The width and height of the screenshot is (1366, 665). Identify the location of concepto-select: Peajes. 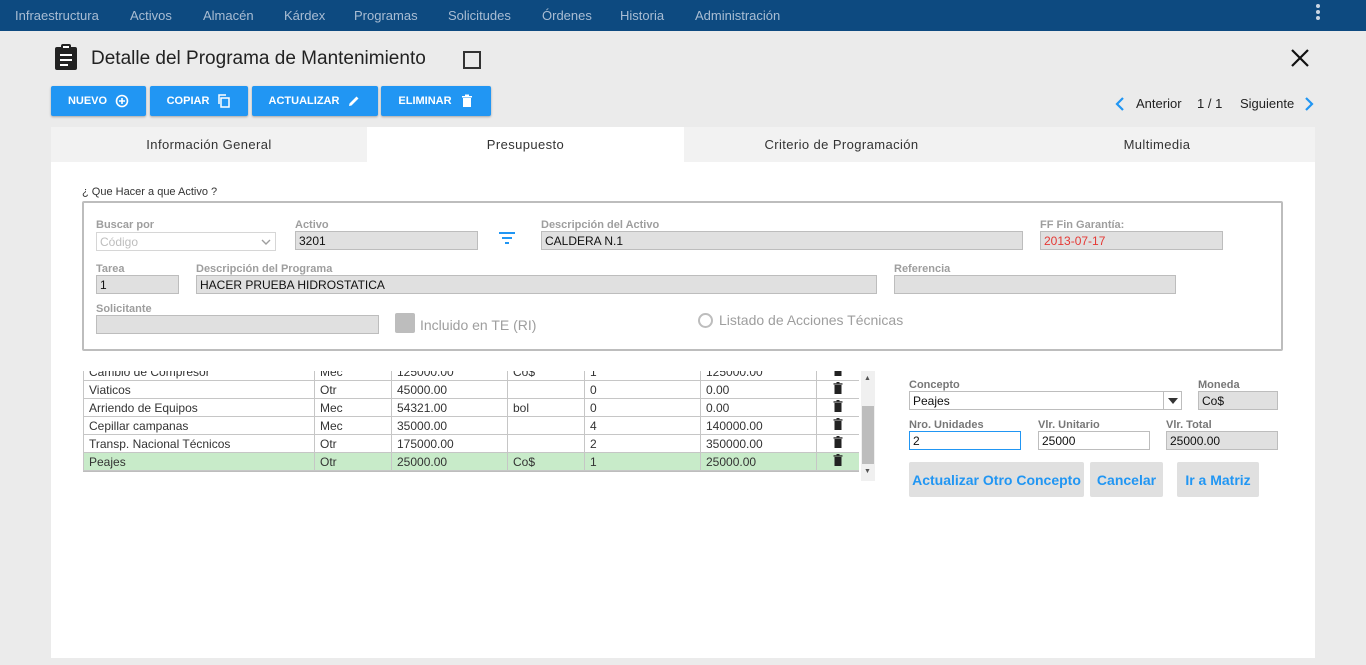
(1045, 400).